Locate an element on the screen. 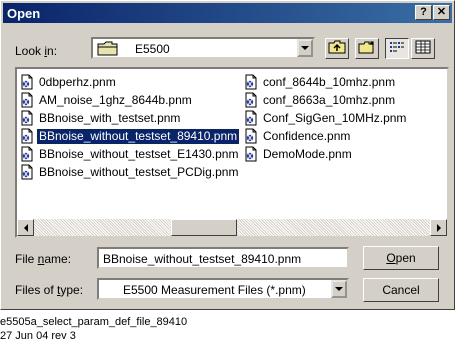 Image resolution: width=455 pixels, height=353 pixels. file-name-text: BBnoise_without_testset_E1430.pnm is located at coordinates (139, 153).